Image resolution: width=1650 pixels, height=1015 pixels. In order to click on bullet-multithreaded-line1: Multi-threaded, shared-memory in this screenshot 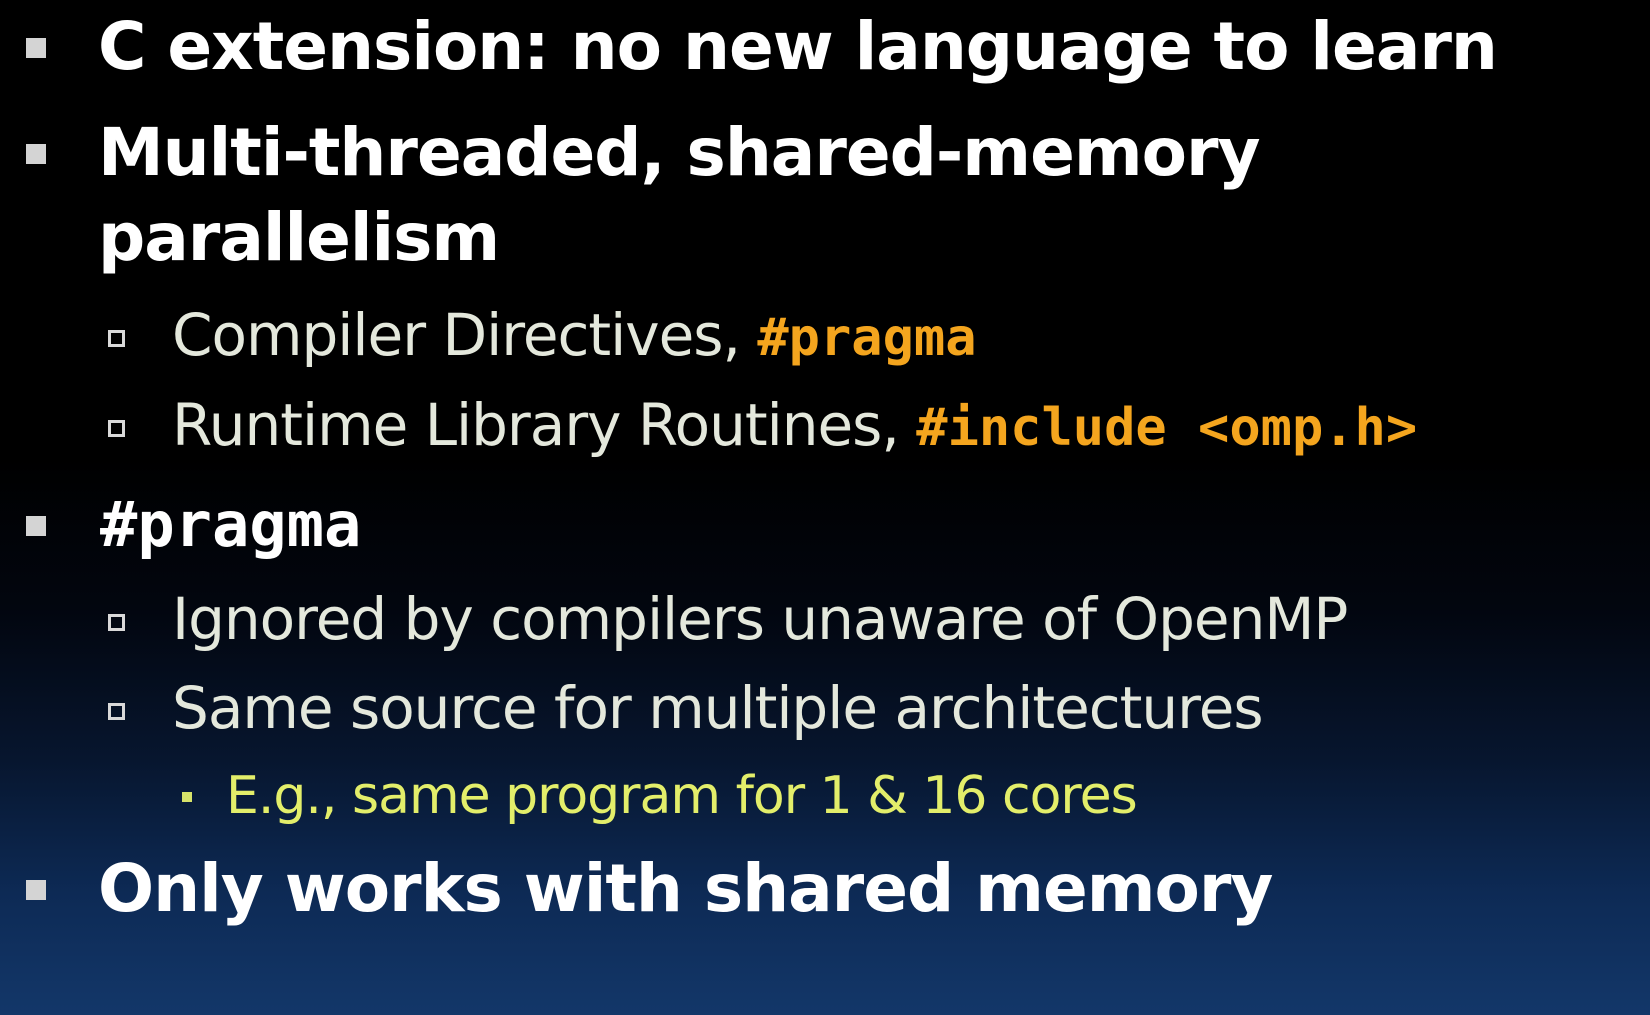, I will do `click(679, 152)`.